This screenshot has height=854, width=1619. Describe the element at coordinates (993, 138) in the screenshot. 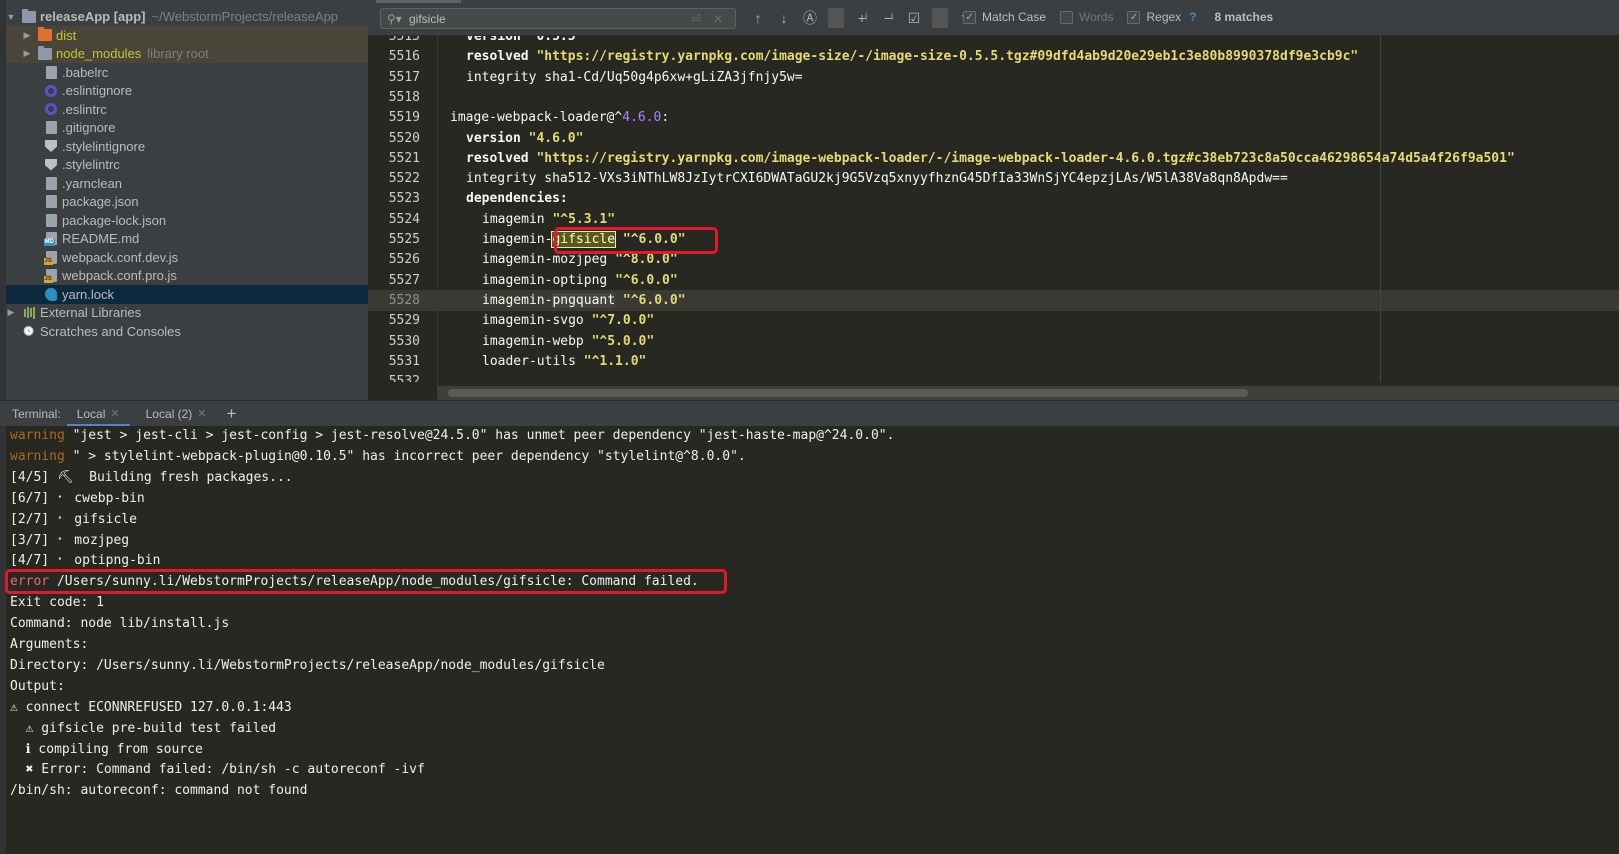

I see `code-line: 5520 version "4.6.0"` at that location.